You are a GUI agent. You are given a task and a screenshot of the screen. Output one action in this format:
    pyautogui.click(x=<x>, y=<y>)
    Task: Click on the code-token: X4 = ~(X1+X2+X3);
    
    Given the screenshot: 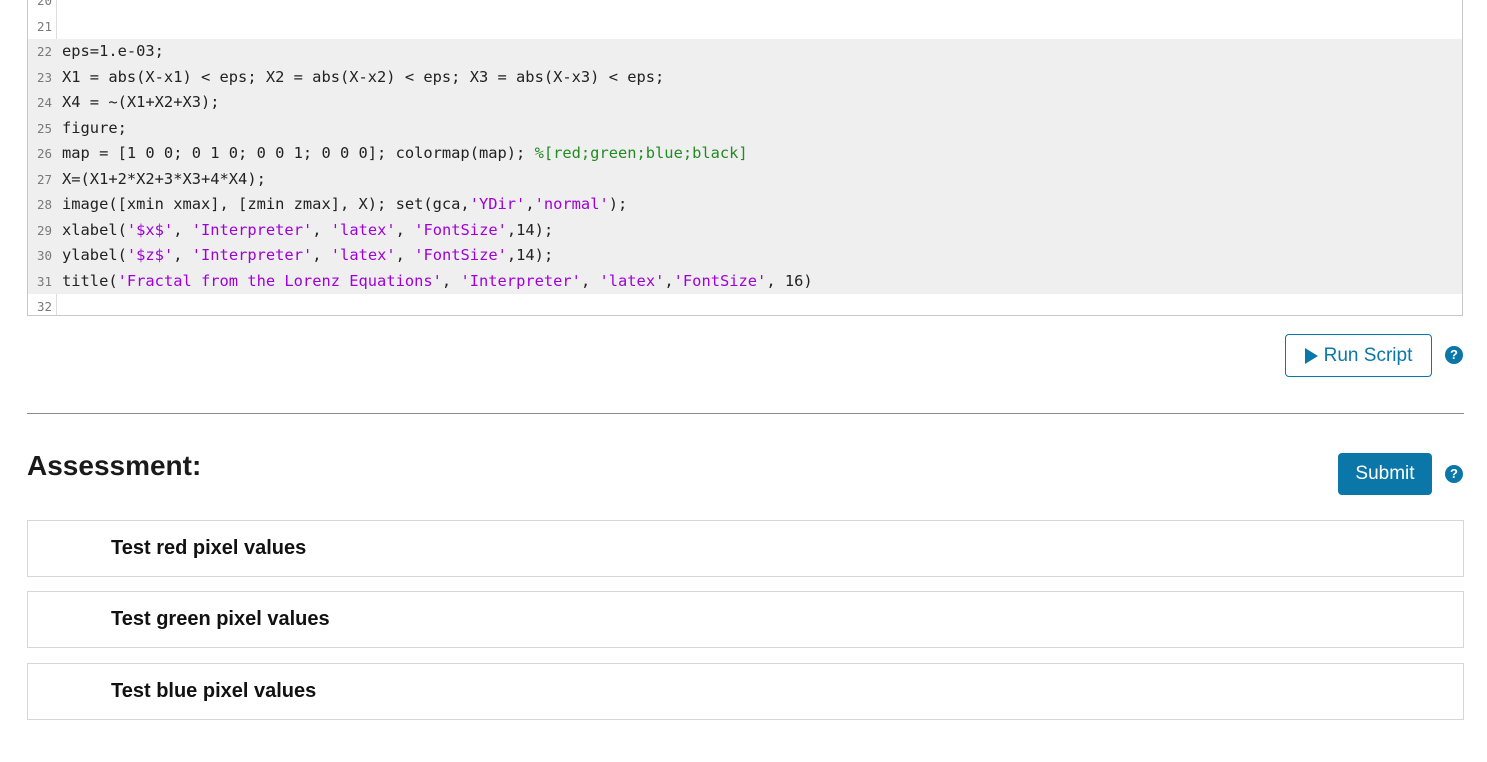 What is the action you would take?
    pyautogui.click(x=141, y=102)
    